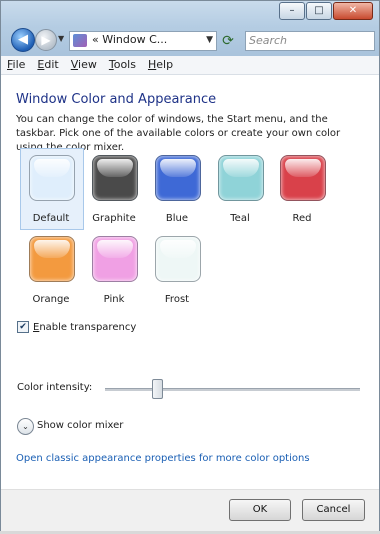 The height and width of the screenshot is (534, 380). I want to click on swatch-label: Teal, so click(240, 218).